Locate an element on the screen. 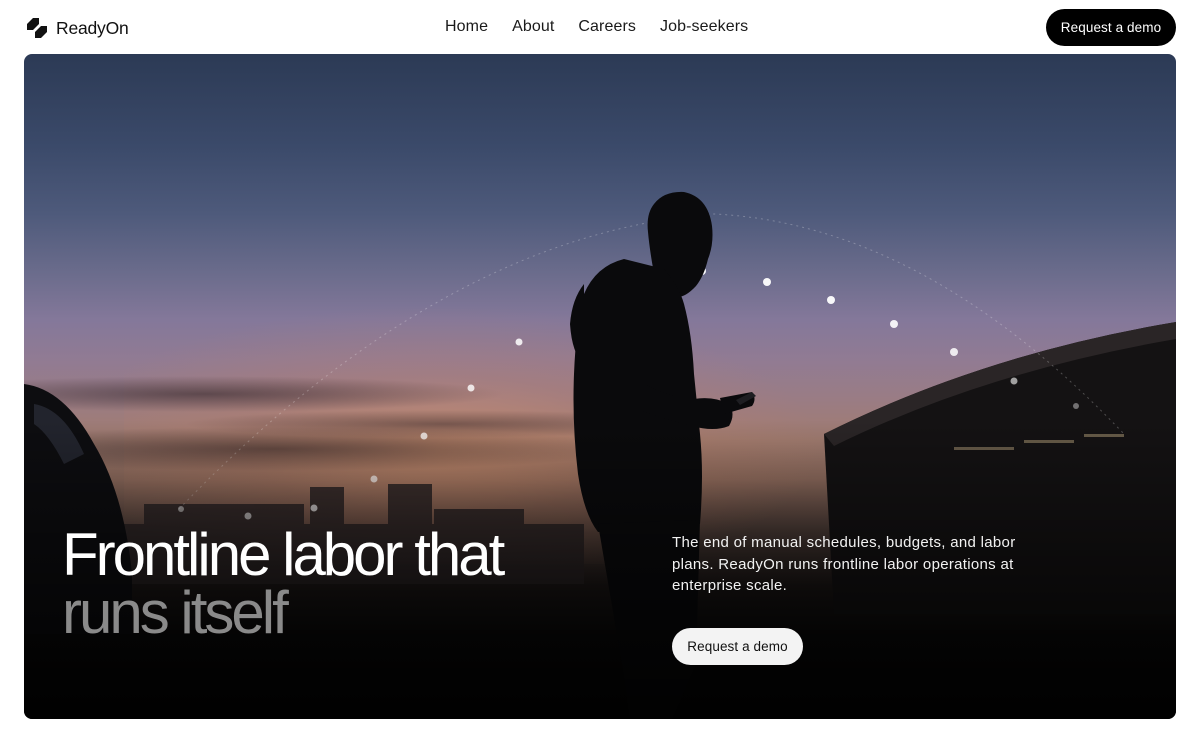  hero-title-line2: runs itself is located at coordinates (175, 612).